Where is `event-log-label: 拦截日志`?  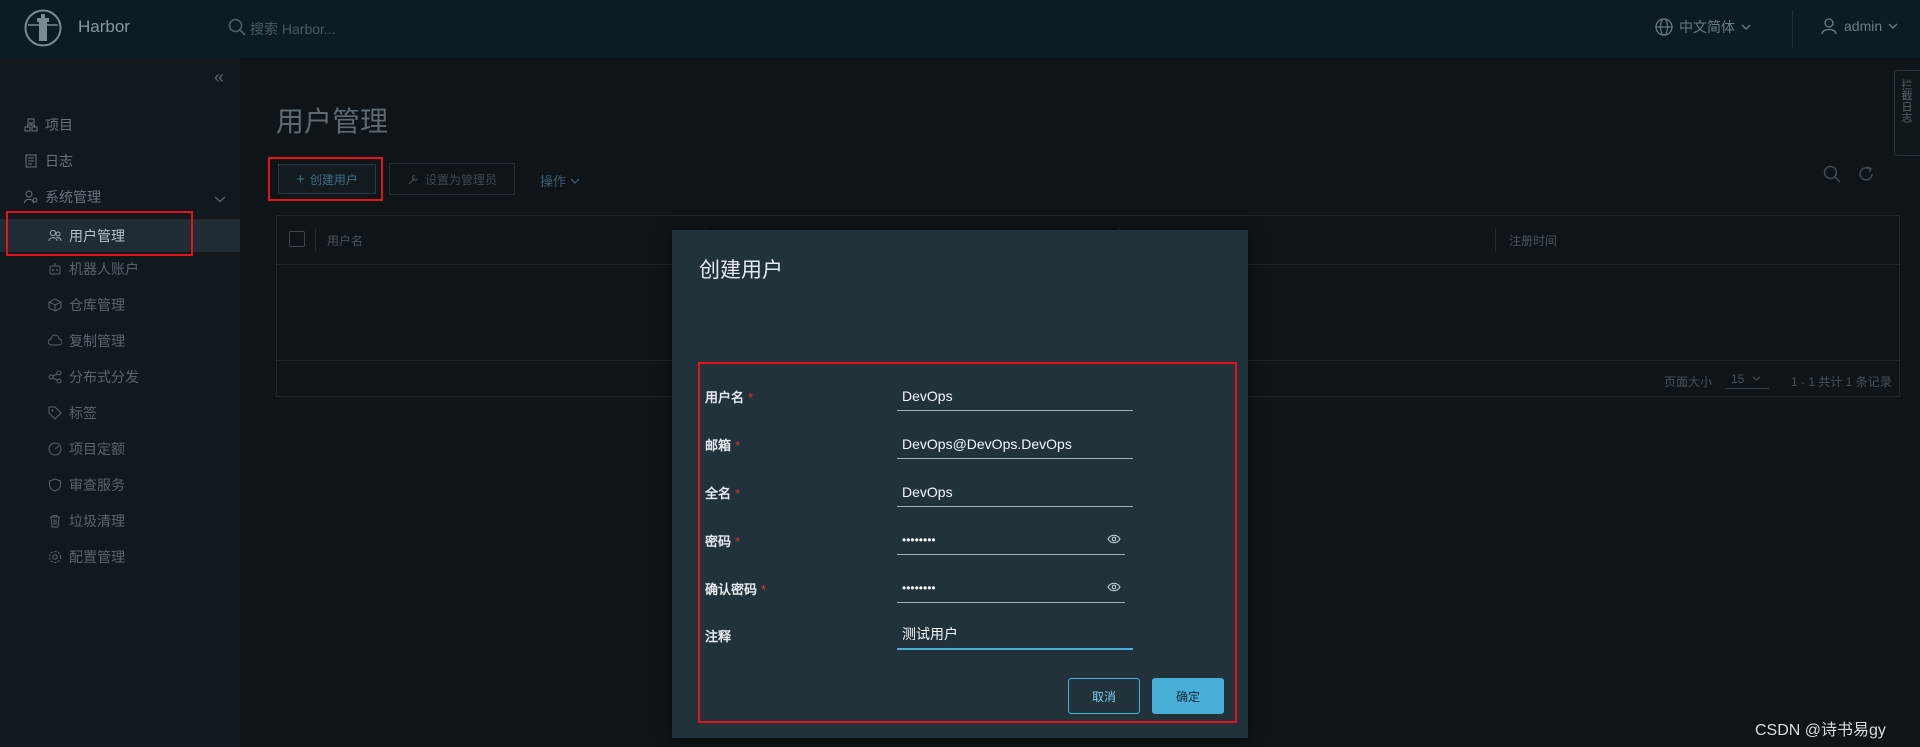
event-log-label: 拦截日志 is located at coordinates (1906, 101).